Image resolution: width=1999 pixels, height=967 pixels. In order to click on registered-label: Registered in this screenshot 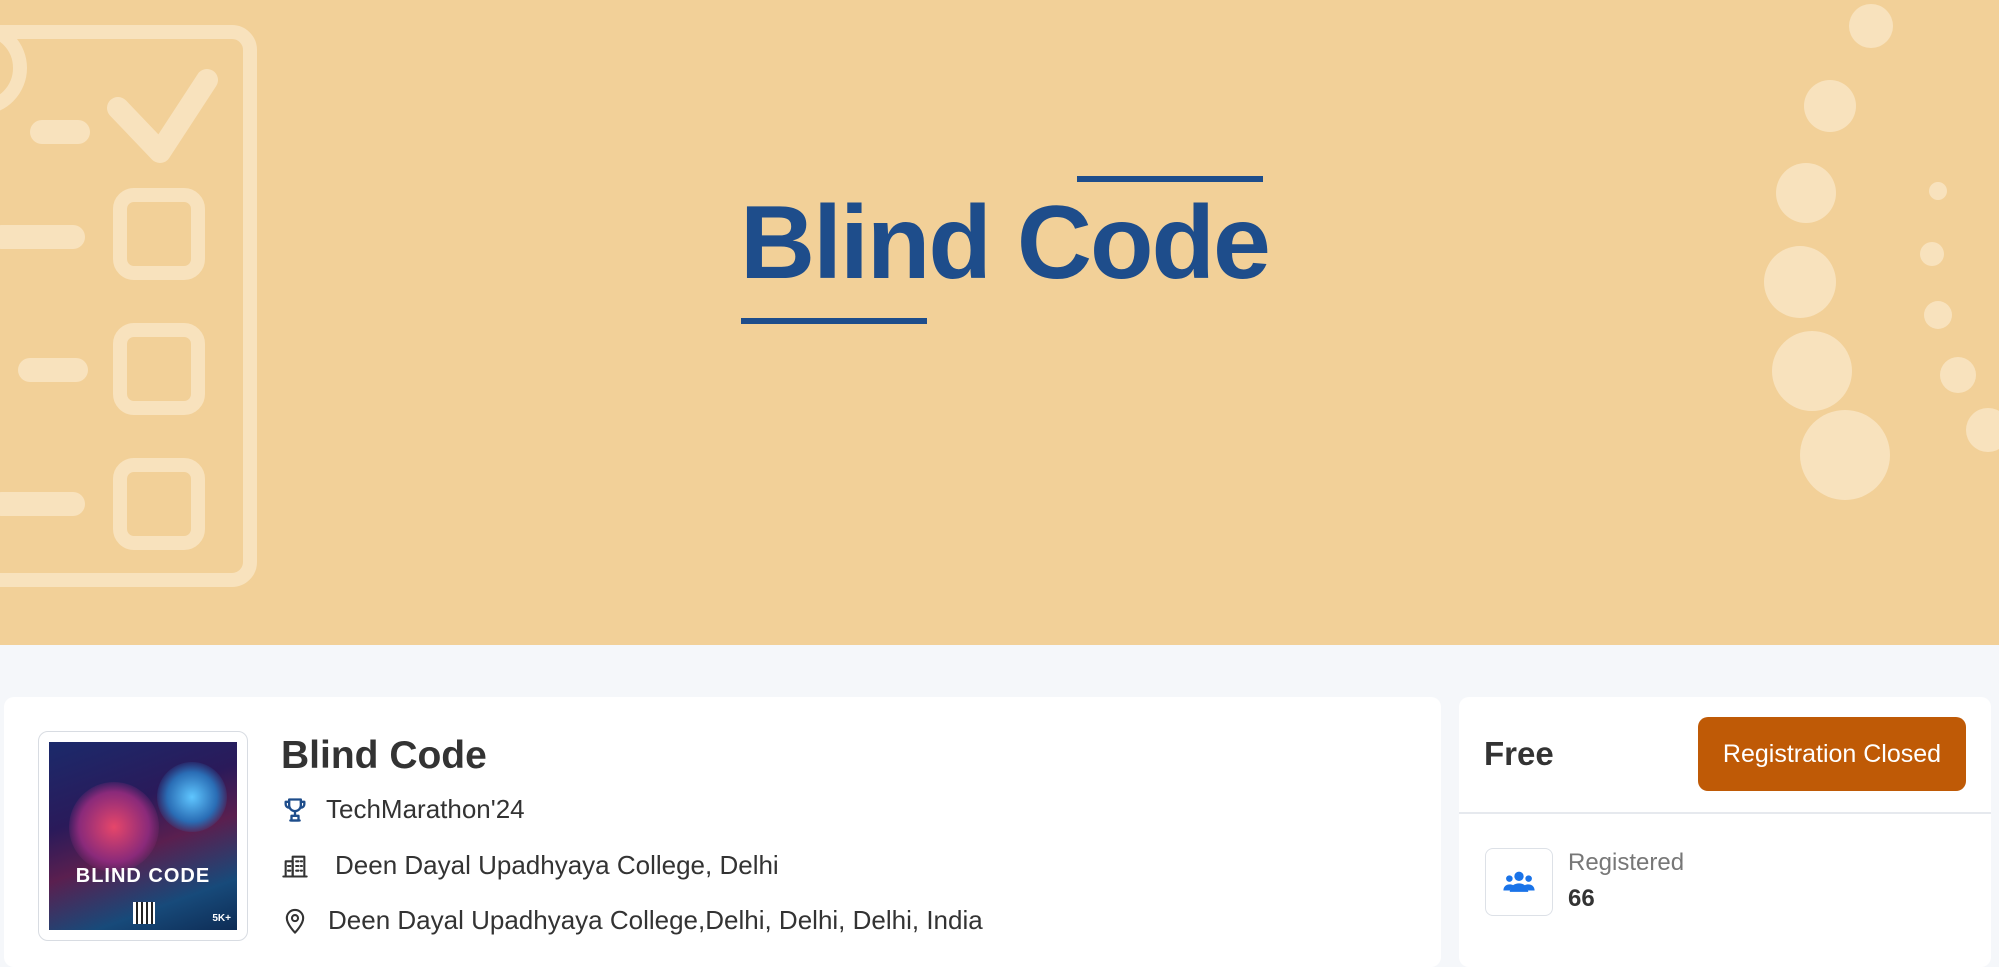, I will do `click(1626, 862)`.